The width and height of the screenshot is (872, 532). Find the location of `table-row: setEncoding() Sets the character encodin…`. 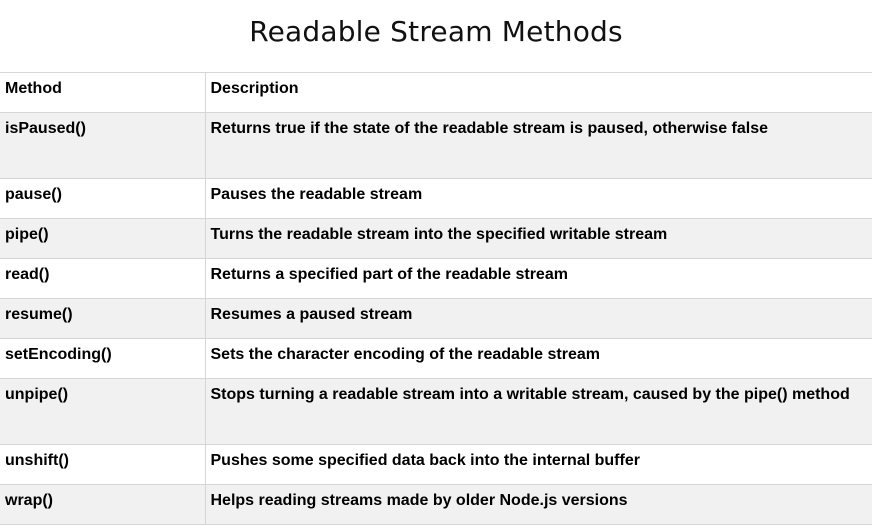

table-row: setEncoding() Sets the character encodin… is located at coordinates (436, 358).